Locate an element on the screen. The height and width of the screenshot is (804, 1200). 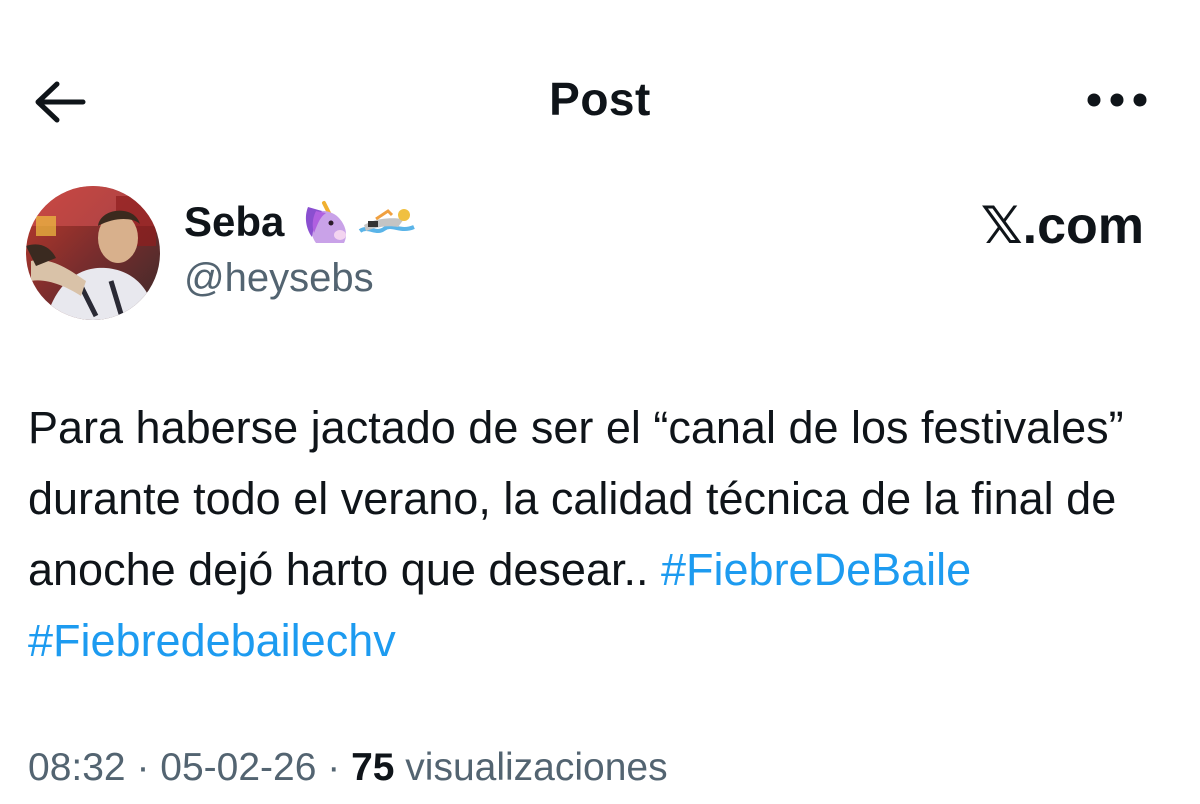
author-name-text: Seba is located at coordinates (234, 221).